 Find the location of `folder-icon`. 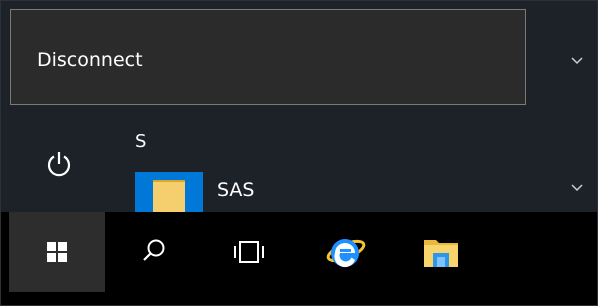

folder-icon is located at coordinates (169, 192).